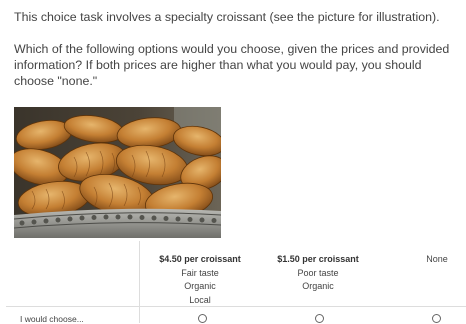  Describe the element at coordinates (318, 286) in the screenshot. I see `option-2-attr-organic: Organic` at that location.